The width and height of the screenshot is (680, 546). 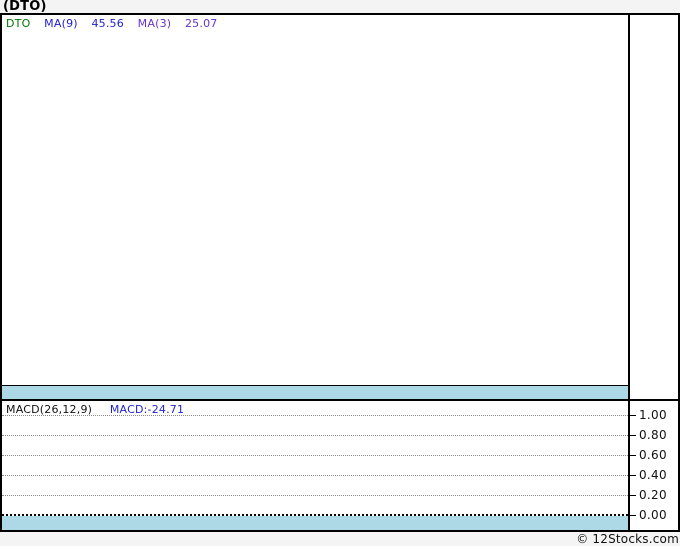 What do you see at coordinates (653, 495) in the screenshot?
I see `y-tick-label: 0.20` at bounding box center [653, 495].